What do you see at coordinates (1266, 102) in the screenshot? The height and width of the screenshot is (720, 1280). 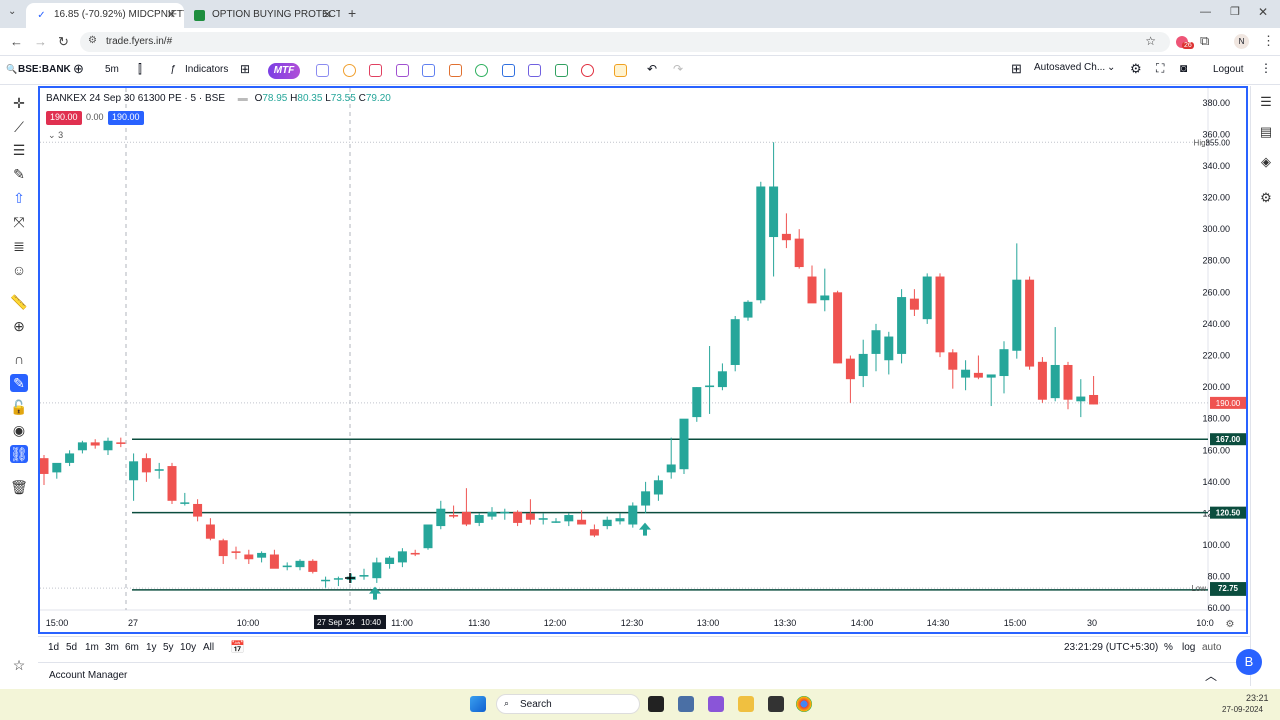 I see `watchlist-icon: ☰` at bounding box center [1266, 102].